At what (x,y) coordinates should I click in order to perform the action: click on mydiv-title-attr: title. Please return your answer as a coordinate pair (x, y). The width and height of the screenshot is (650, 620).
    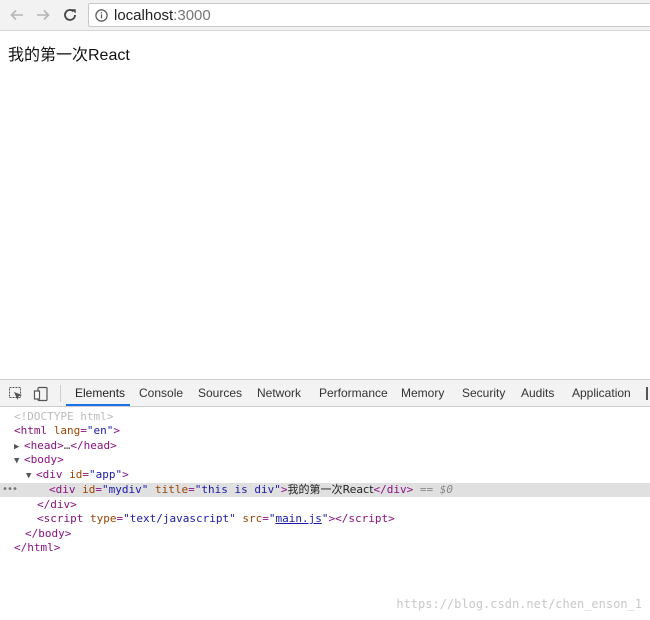
    Looking at the image, I should click on (172, 489).